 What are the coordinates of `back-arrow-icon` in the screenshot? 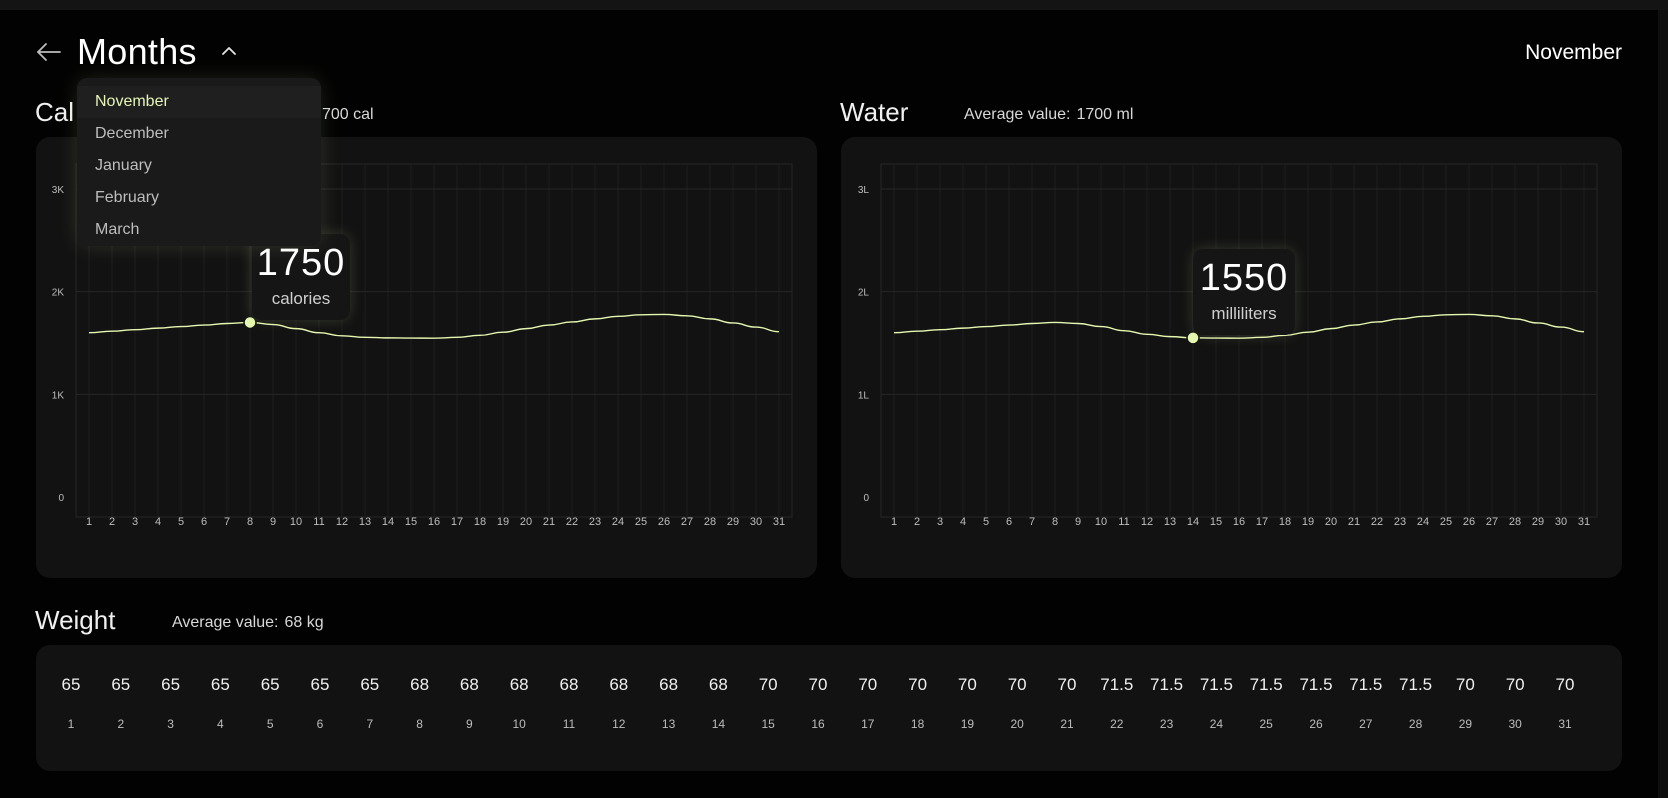 It's located at (49, 52).